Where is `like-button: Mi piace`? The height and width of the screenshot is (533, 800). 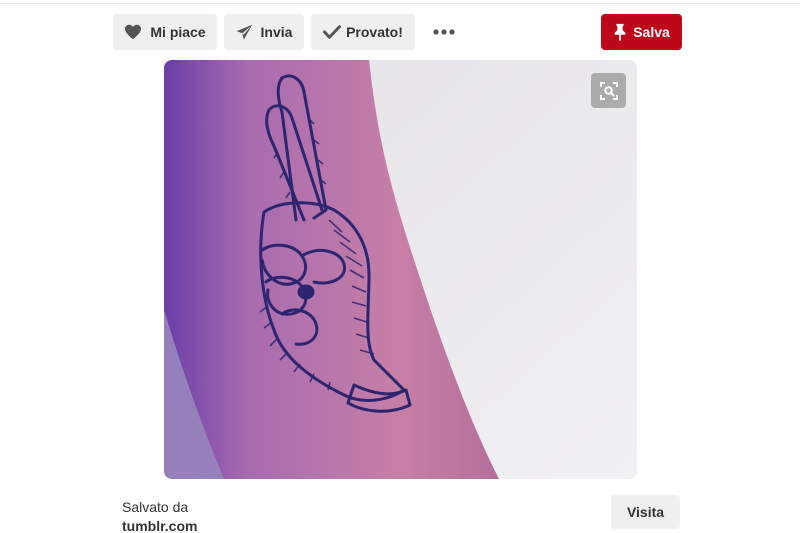 like-button: Mi piace is located at coordinates (165, 32).